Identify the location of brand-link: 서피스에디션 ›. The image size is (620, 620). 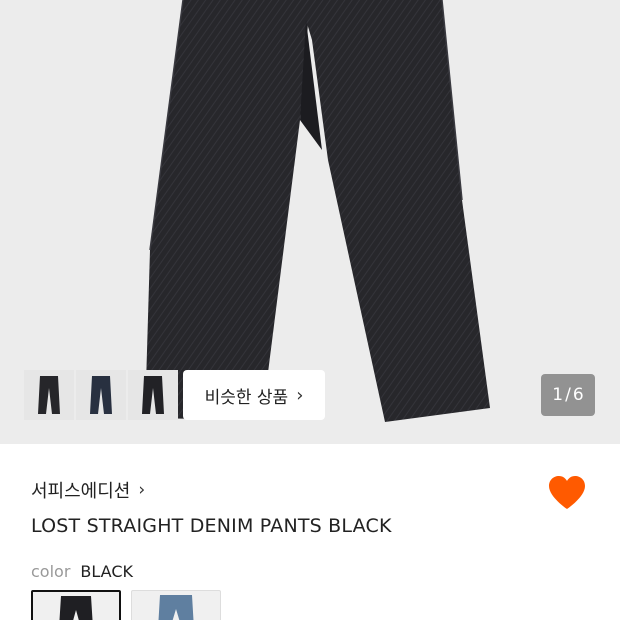
(88, 490).